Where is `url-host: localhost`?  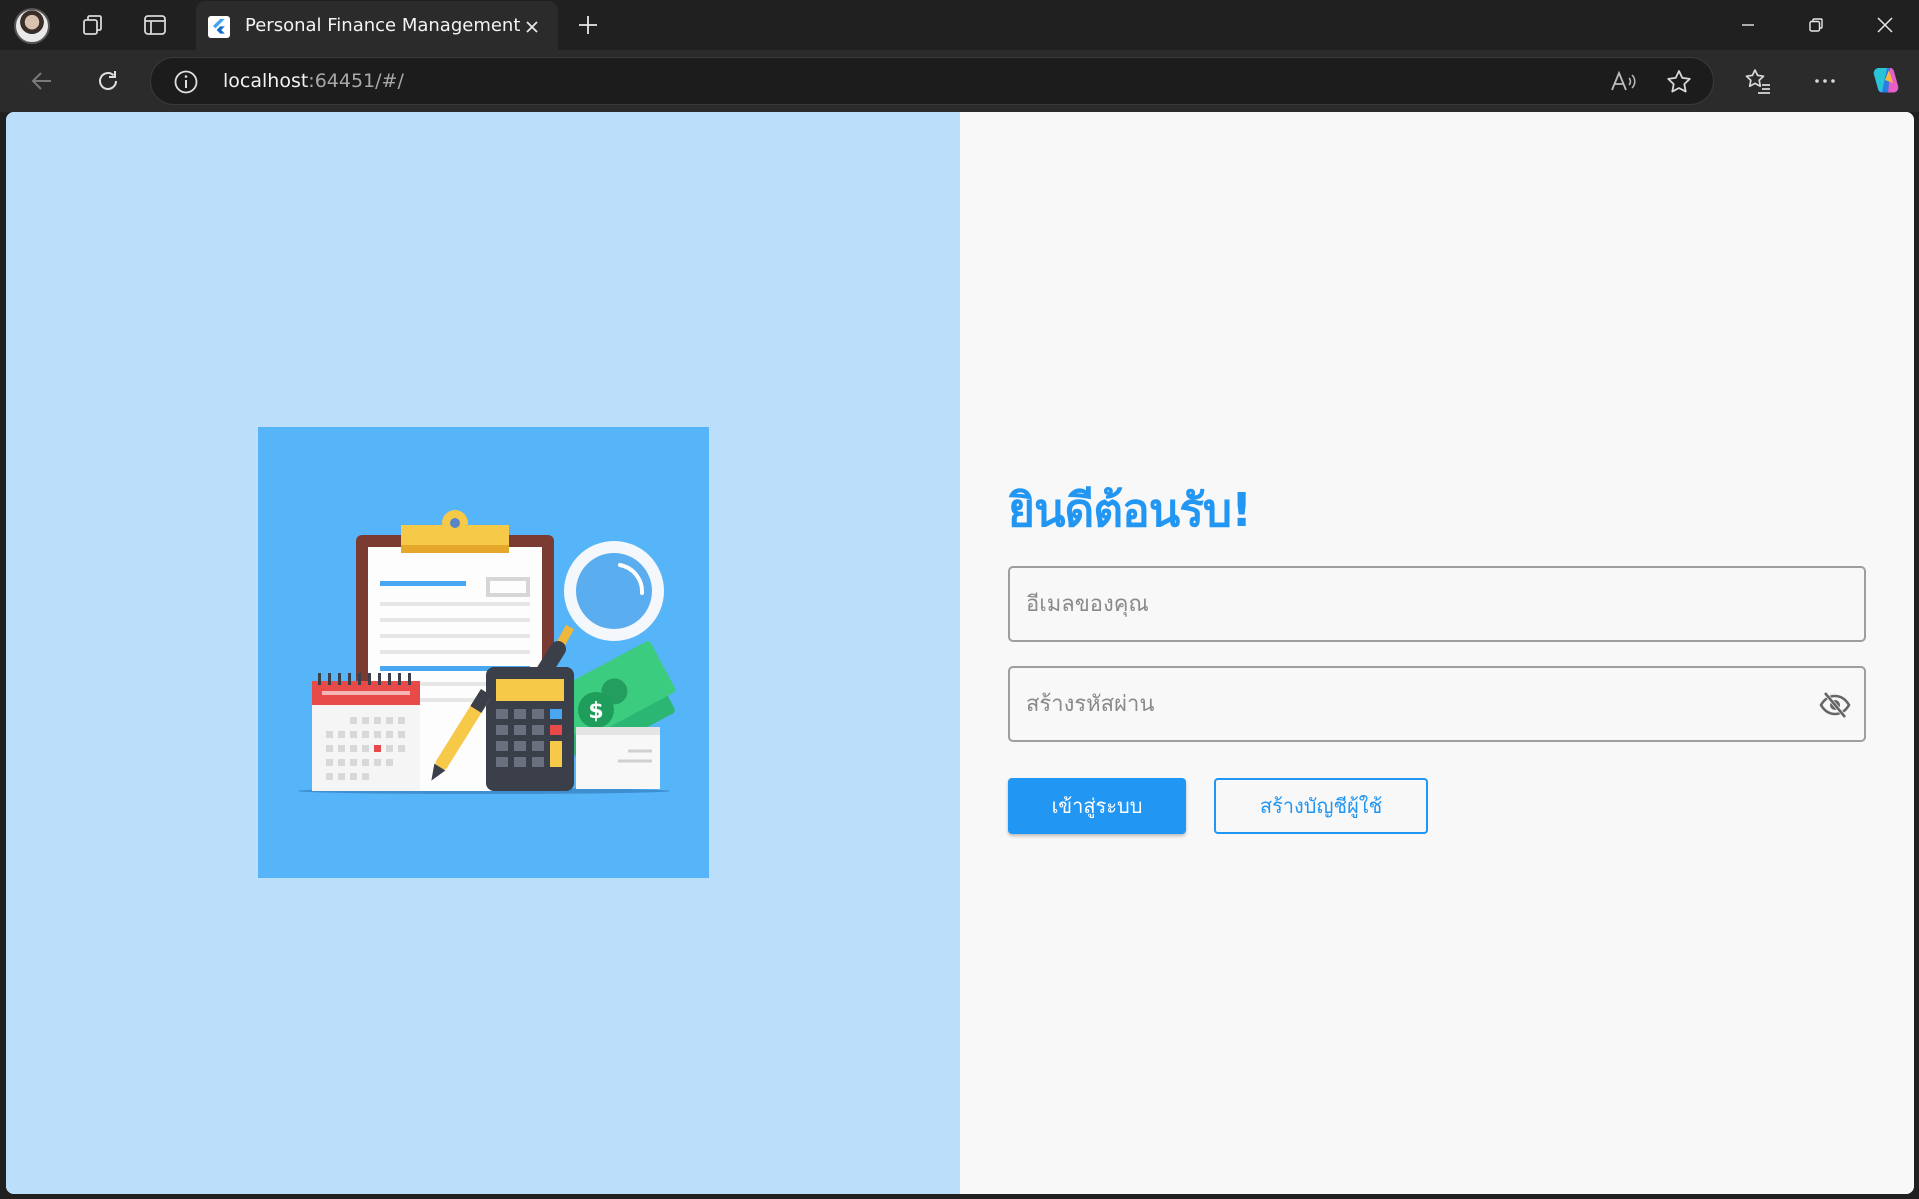
url-host: localhost is located at coordinates (266, 81).